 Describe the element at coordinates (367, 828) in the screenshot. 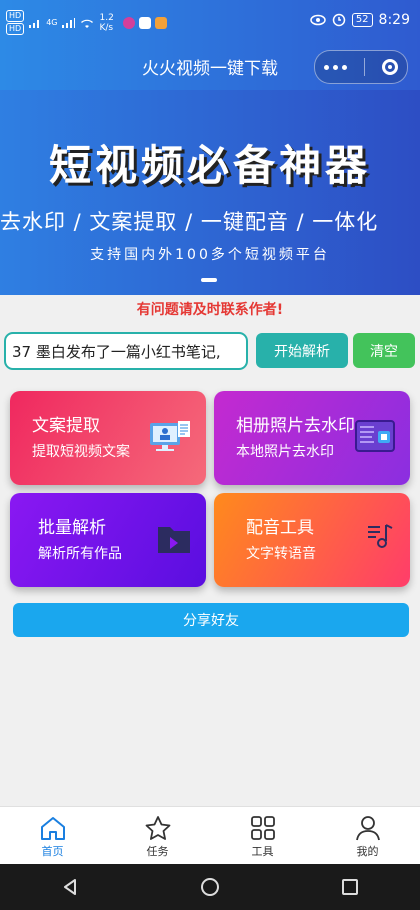

I see `user-icon` at that location.